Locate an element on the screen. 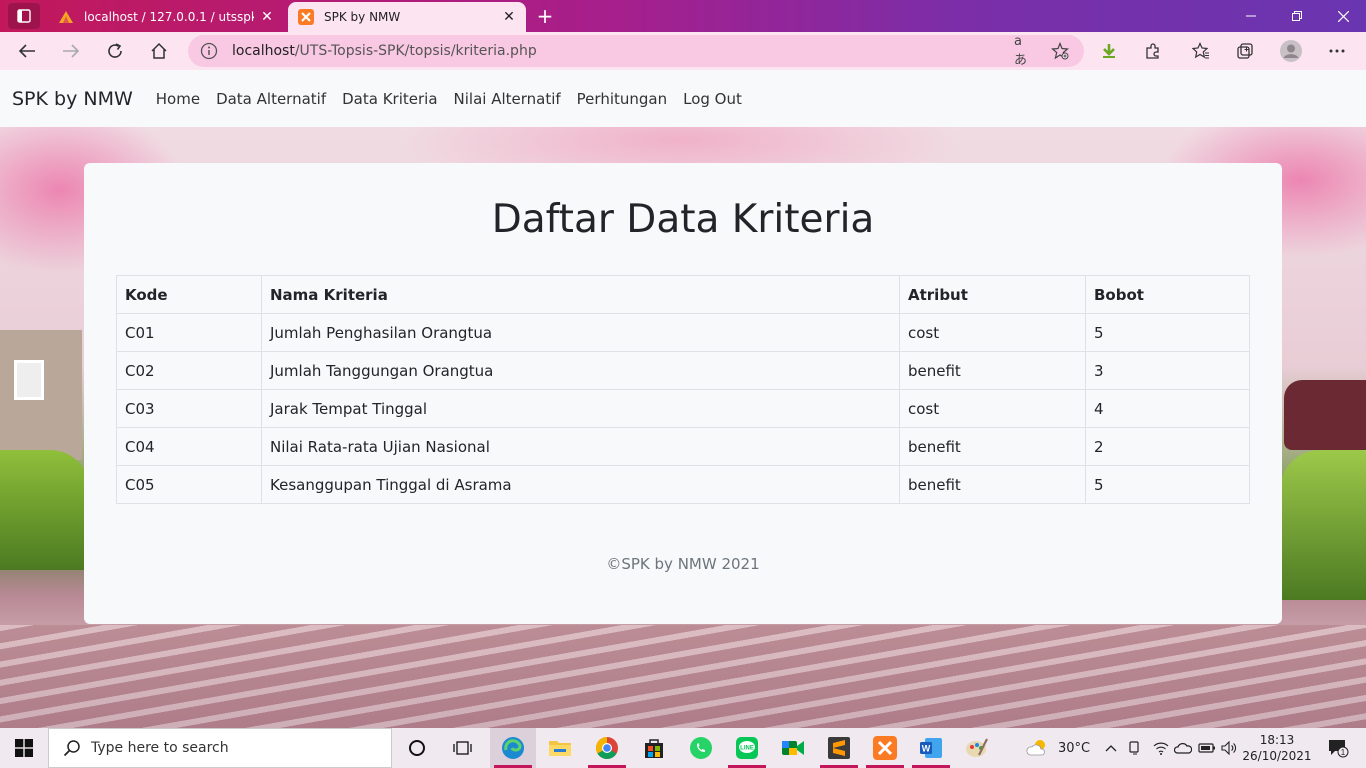  meet-now-icon is located at coordinates (1135, 748).